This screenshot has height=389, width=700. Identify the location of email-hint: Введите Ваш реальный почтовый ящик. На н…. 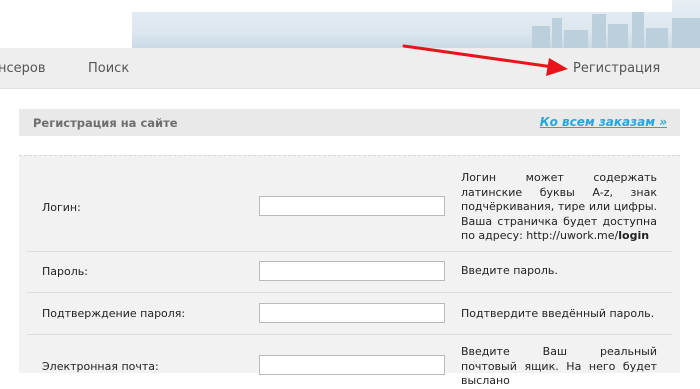
(559, 366).